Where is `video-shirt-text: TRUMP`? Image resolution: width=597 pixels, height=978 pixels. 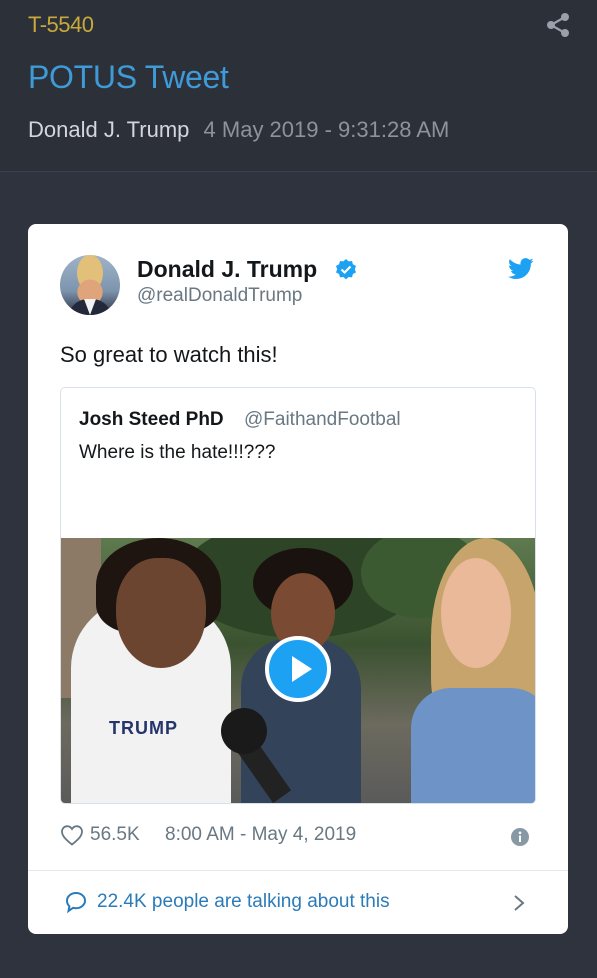
video-shirt-text: TRUMP is located at coordinates (143, 728).